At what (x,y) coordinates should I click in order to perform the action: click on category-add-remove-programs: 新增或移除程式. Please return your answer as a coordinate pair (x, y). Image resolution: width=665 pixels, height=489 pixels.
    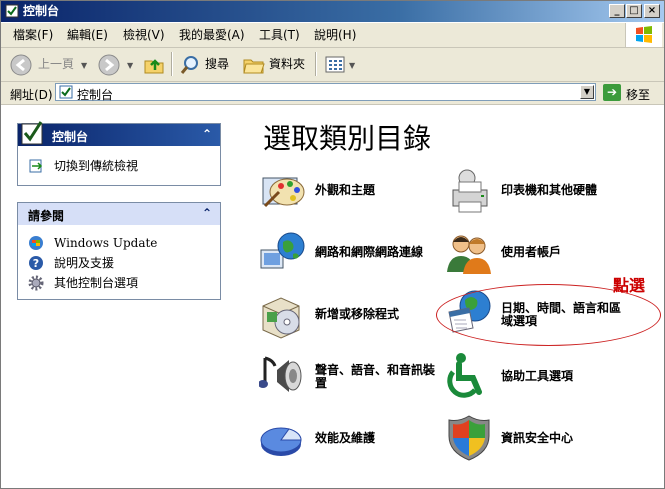
    Looking at the image, I should click on (349, 318).